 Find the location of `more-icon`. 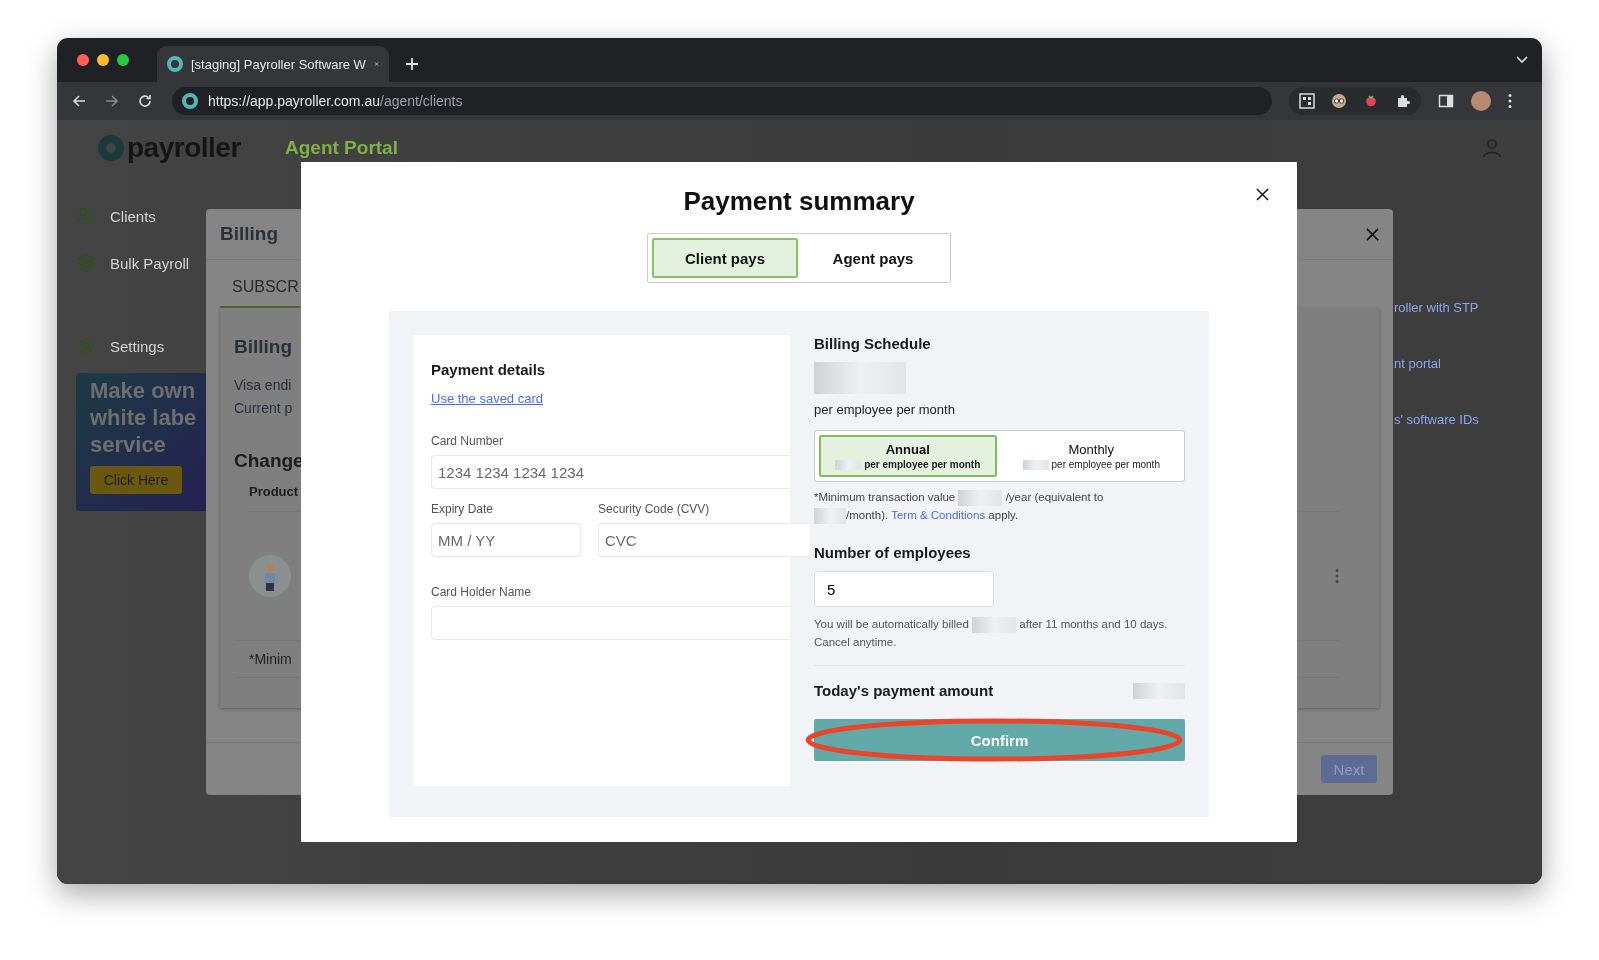

more-icon is located at coordinates (1510, 101).